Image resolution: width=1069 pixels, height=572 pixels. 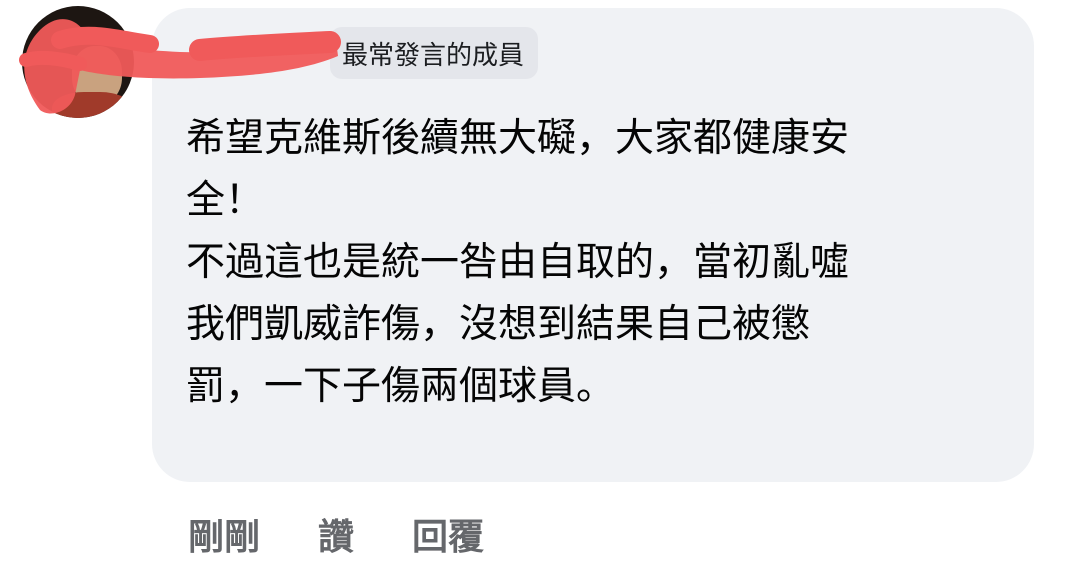 I want to click on avatar-shirt, so click(x=92, y=105).